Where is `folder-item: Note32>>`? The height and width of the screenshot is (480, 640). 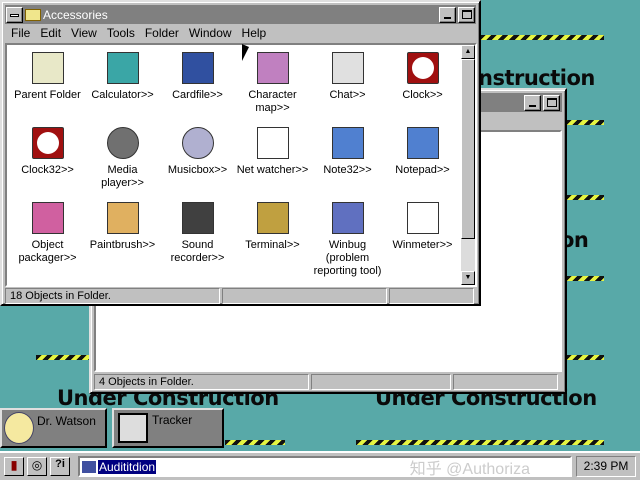
folder-item: Note32>> is located at coordinates (347, 152).